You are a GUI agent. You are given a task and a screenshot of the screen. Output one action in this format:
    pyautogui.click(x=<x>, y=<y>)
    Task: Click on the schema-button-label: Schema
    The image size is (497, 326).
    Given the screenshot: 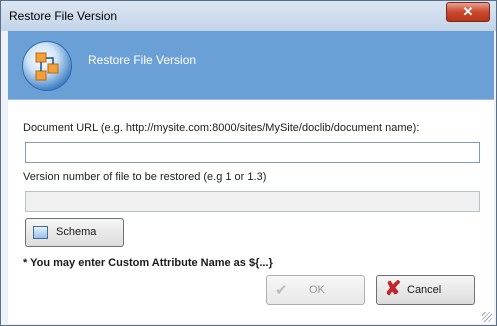 What is the action you would take?
    pyautogui.click(x=76, y=232)
    